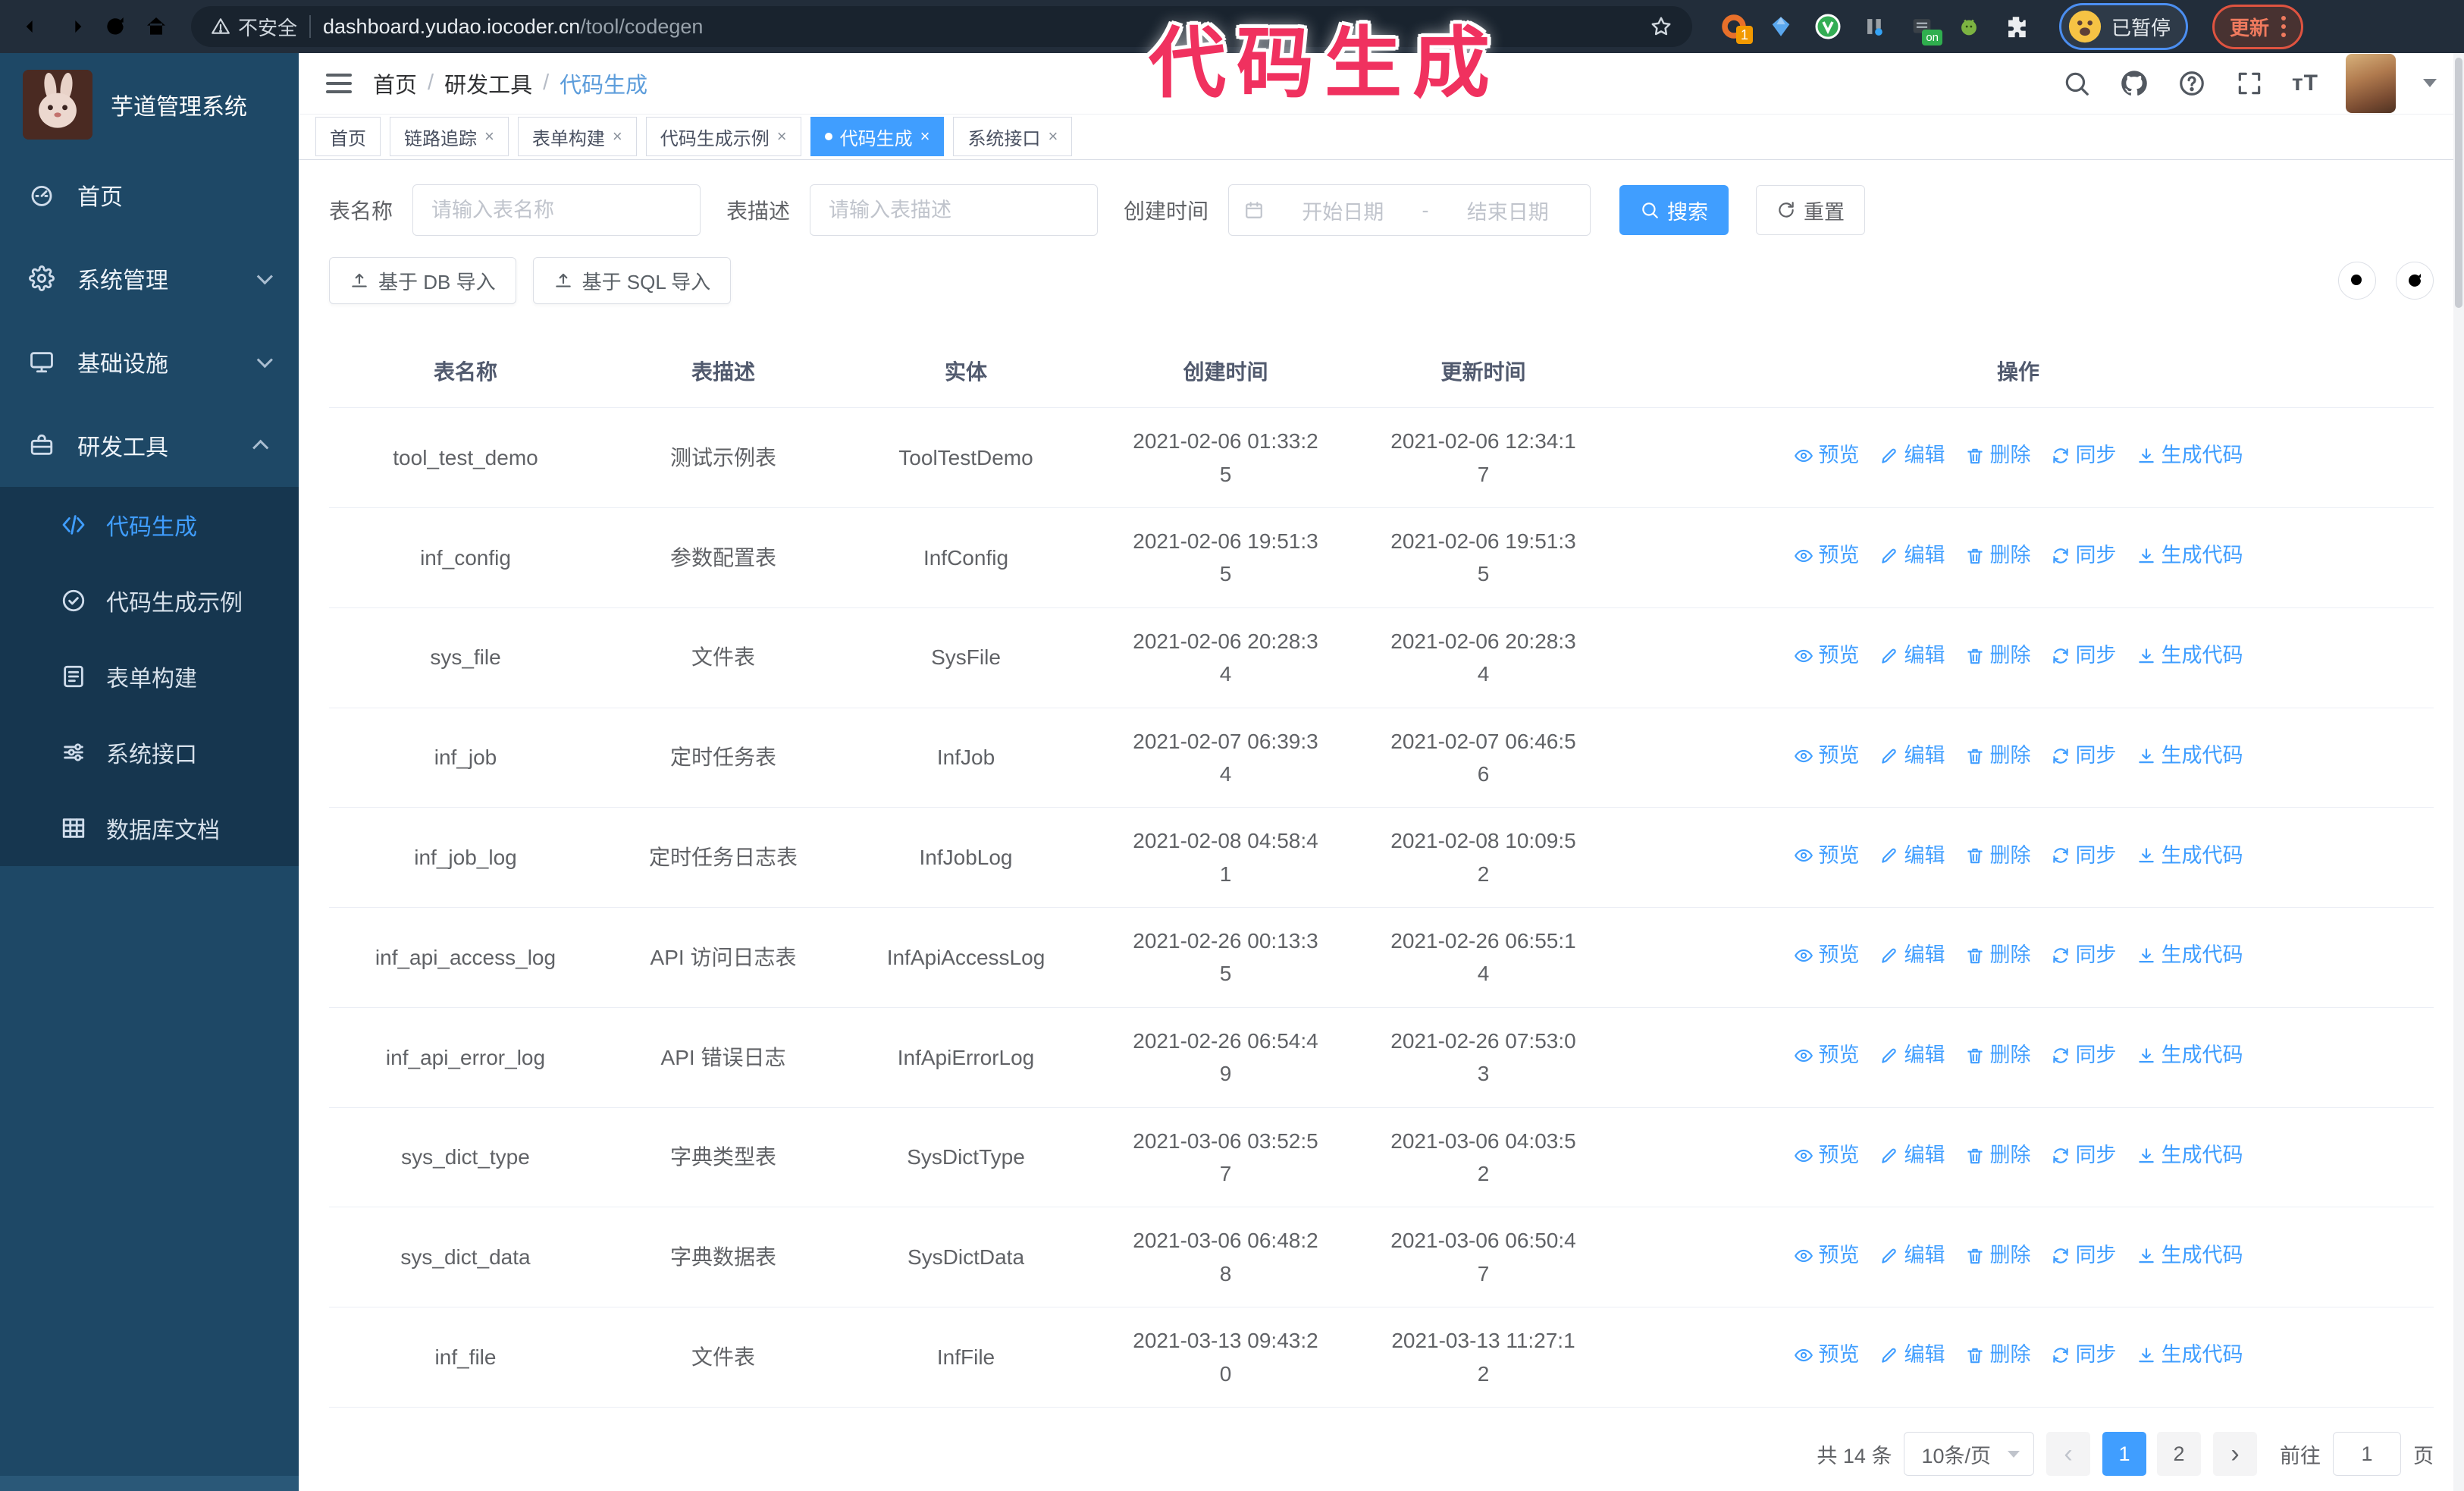  I want to click on page-button-1: 1, so click(2124, 1454).